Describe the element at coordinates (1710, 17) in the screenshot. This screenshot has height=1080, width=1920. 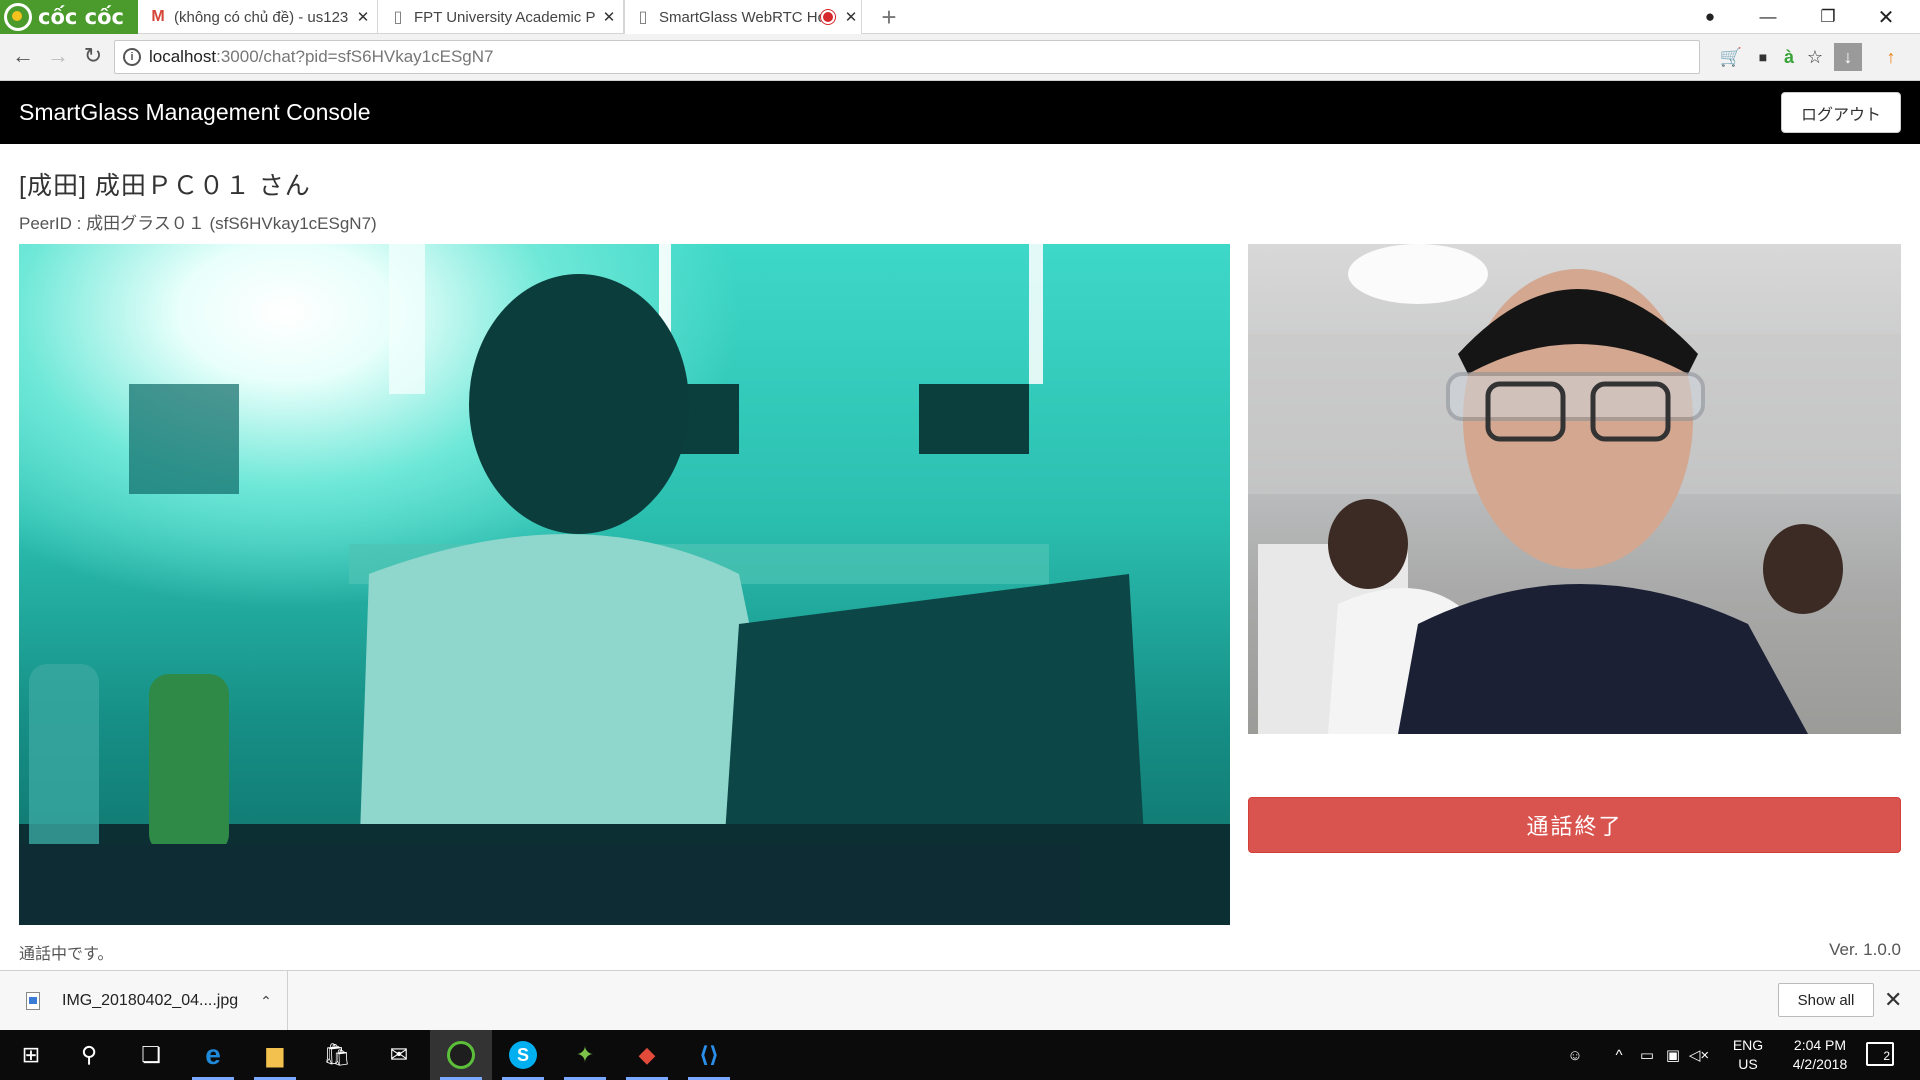
I see `profile-icon: ●` at that location.